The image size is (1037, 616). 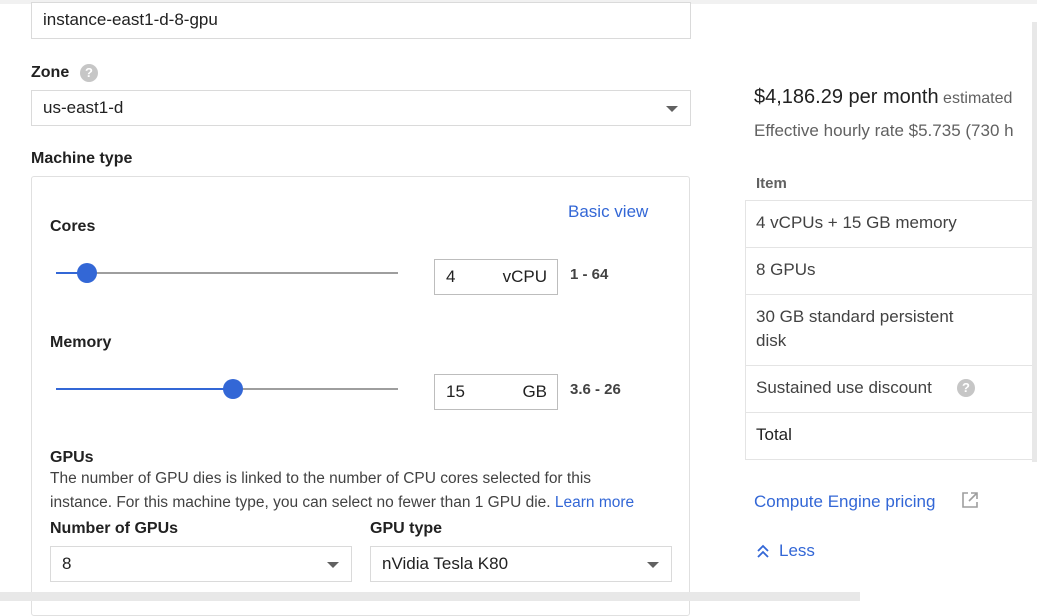 What do you see at coordinates (201, 564) in the screenshot?
I see `number-of-gpus-select: 8` at bounding box center [201, 564].